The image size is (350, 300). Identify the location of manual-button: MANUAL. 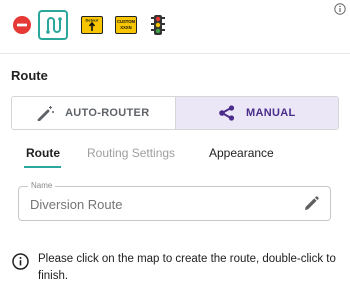
(256, 113).